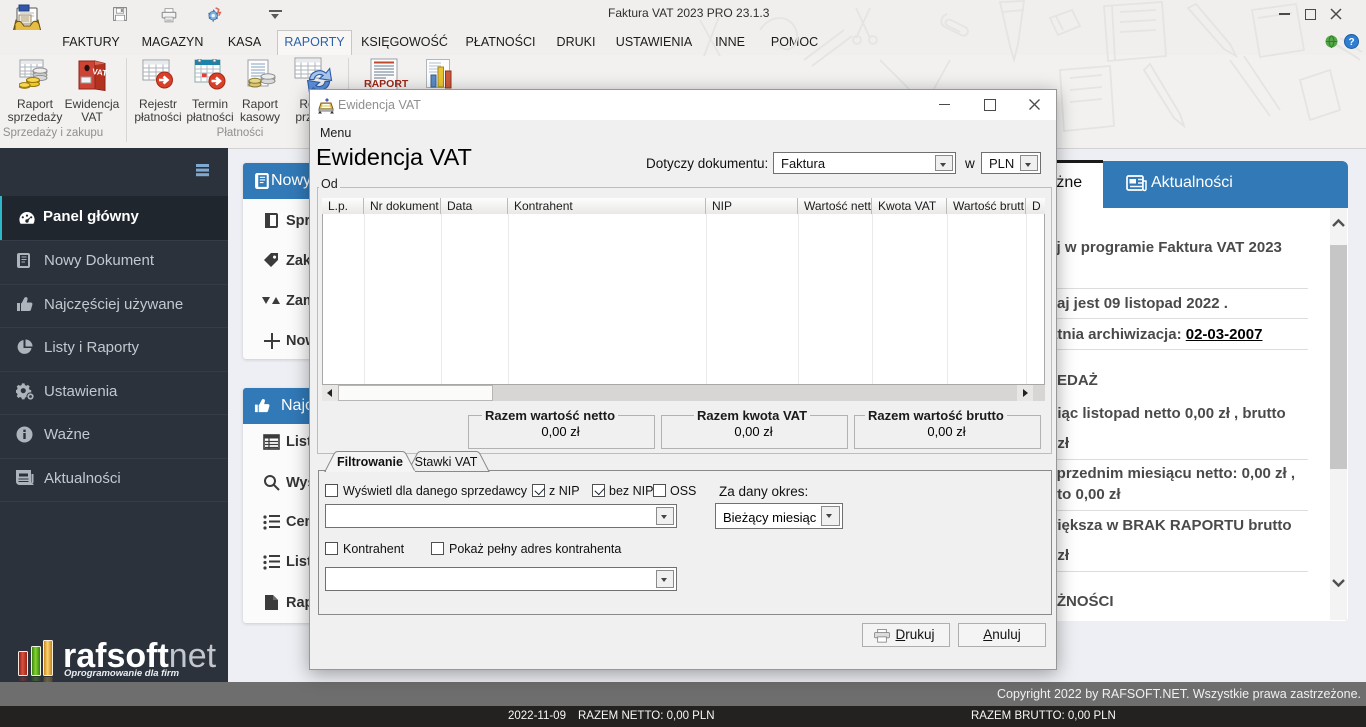  I want to click on svg-text: Stawki VAT, so click(446, 462).